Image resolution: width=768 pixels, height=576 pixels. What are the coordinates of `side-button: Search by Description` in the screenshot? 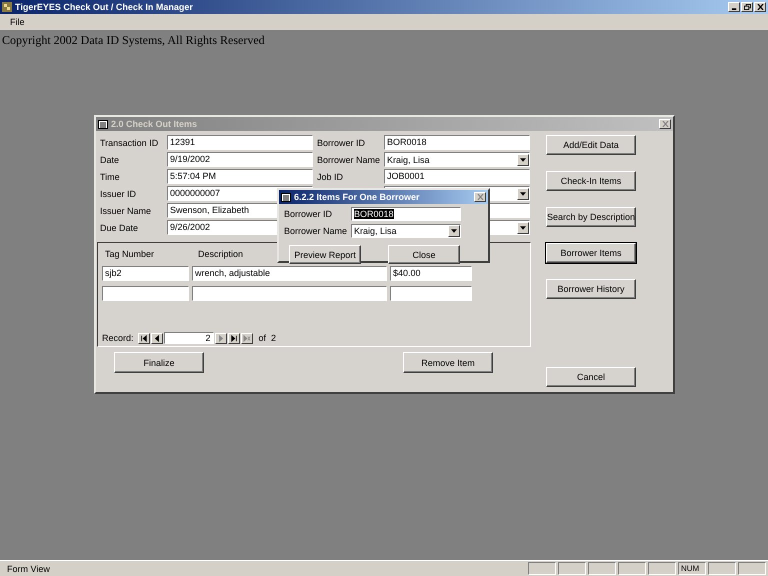 It's located at (591, 217).